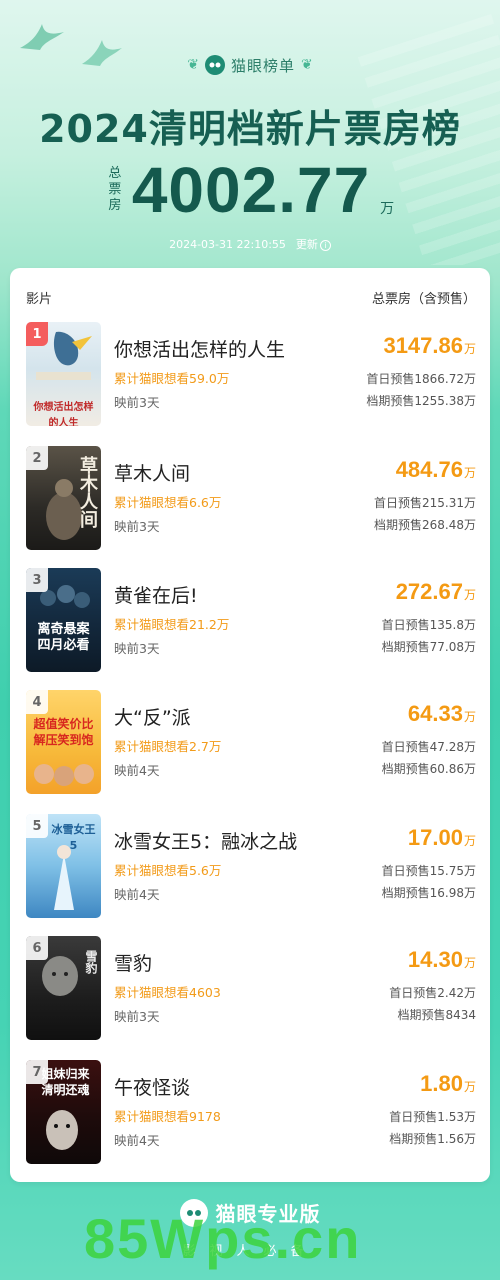 The image size is (500, 1280). I want to click on laurel-left-icon: ❦, so click(193, 65).